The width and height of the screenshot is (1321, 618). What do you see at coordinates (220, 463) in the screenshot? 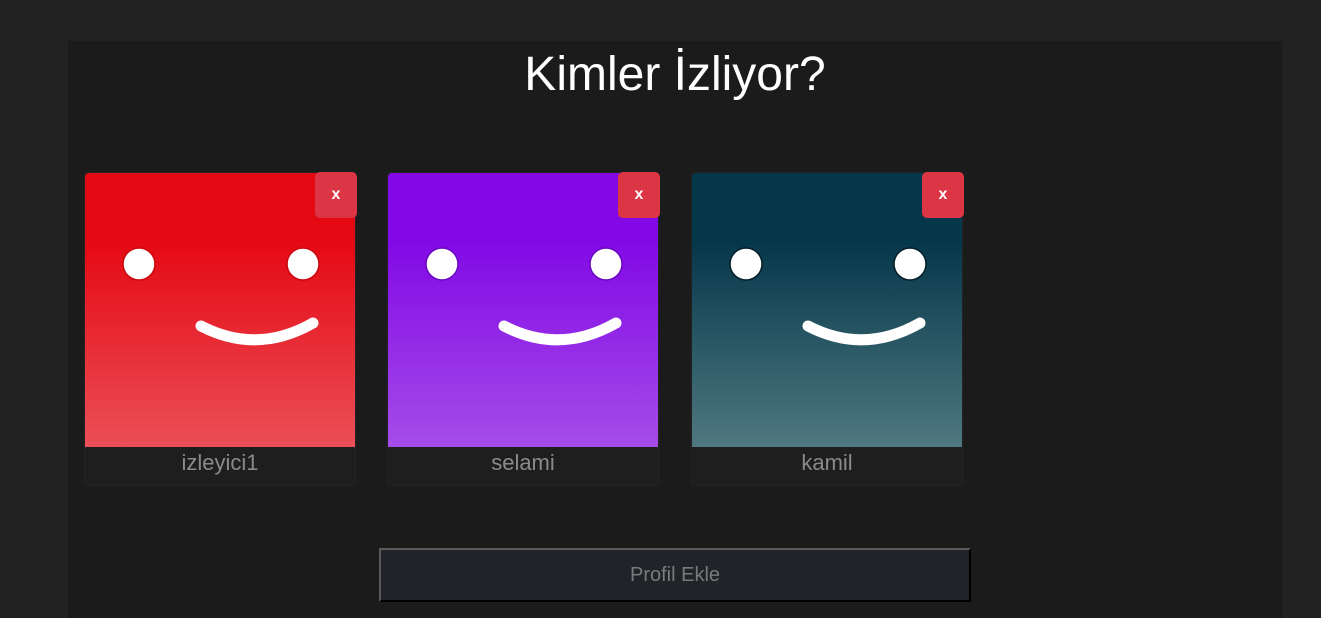
I see `profile-name: izleyici1` at bounding box center [220, 463].